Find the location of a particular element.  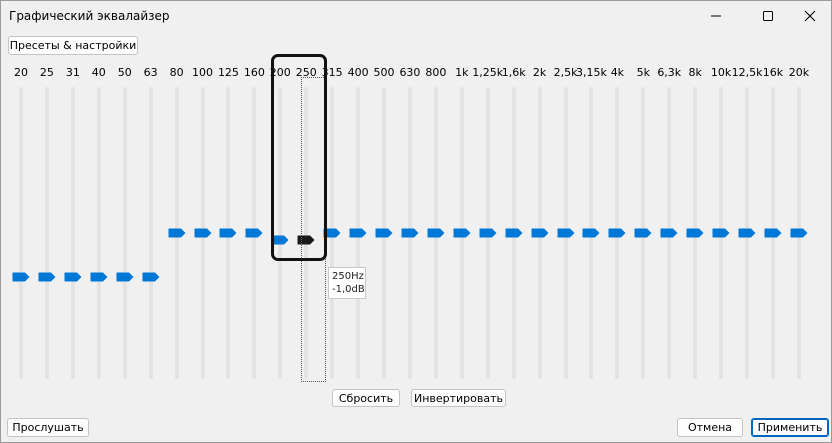

close-icon is located at coordinates (810, 16).